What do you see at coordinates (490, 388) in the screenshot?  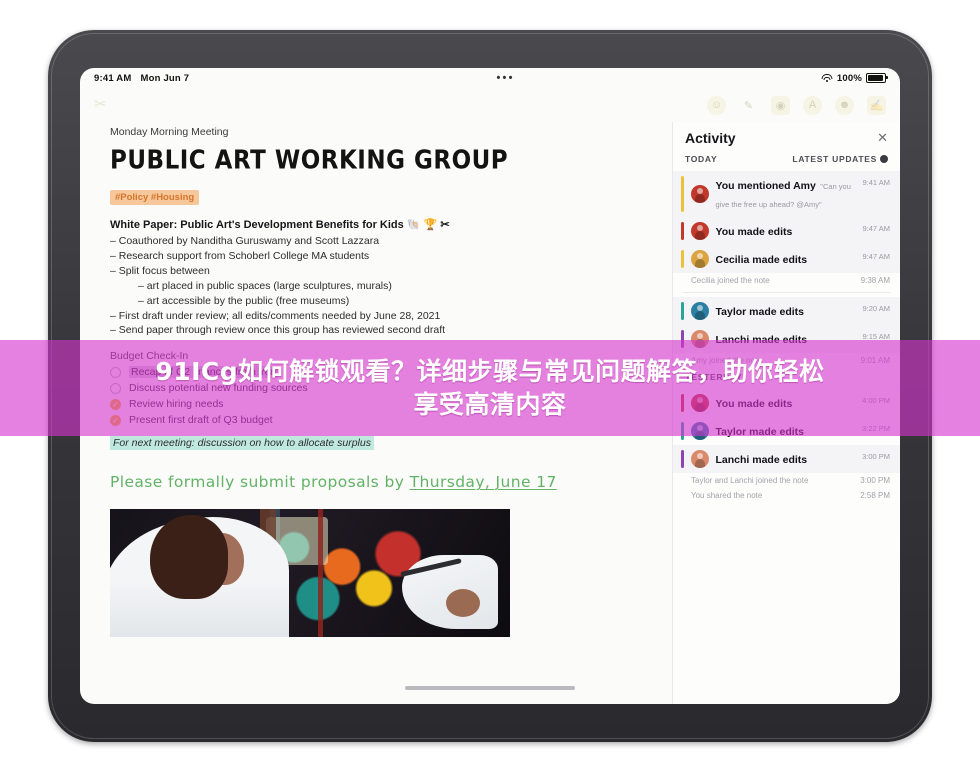 I see `overlay-banner: 91ICg如何解锁观看？详细步骤与常见问题解答，助你轻松 享受高清内容` at bounding box center [490, 388].